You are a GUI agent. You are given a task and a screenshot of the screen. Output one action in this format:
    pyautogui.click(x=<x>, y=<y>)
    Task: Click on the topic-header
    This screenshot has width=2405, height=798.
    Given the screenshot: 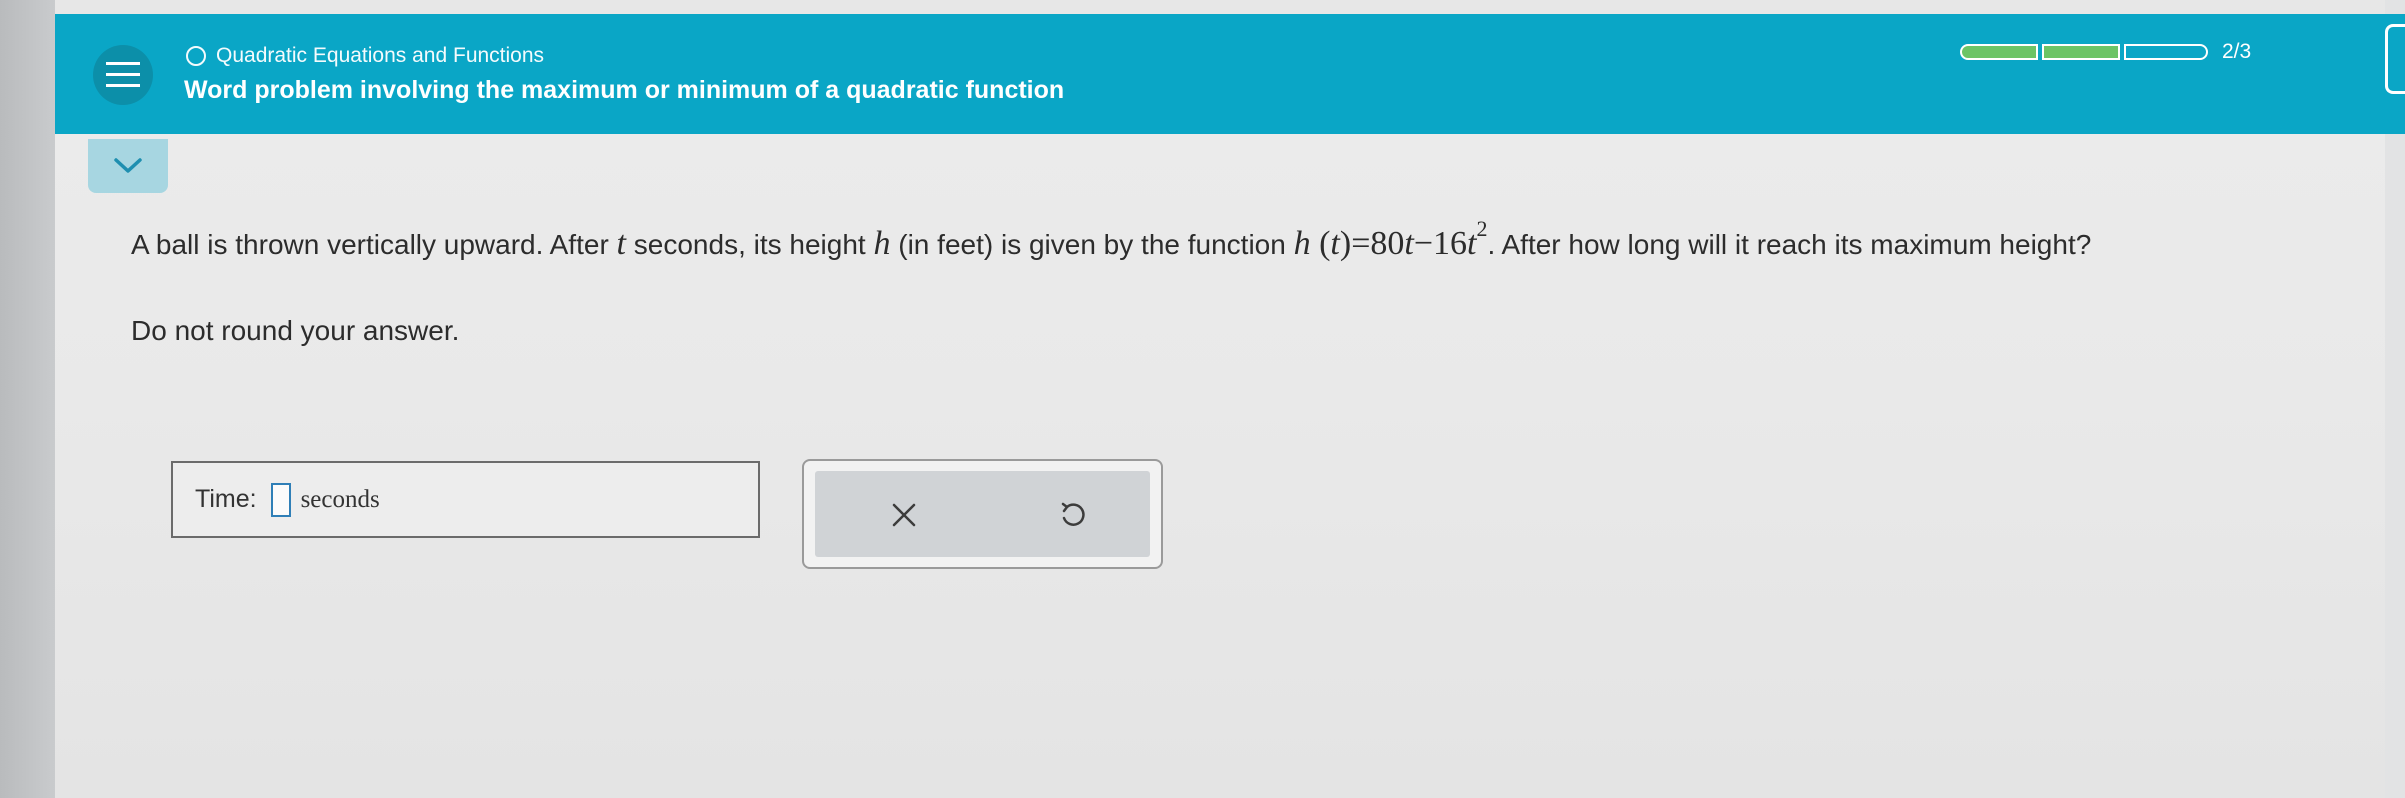 What is the action you would take?
    pyautogui.click(x=1230, y=74)
    